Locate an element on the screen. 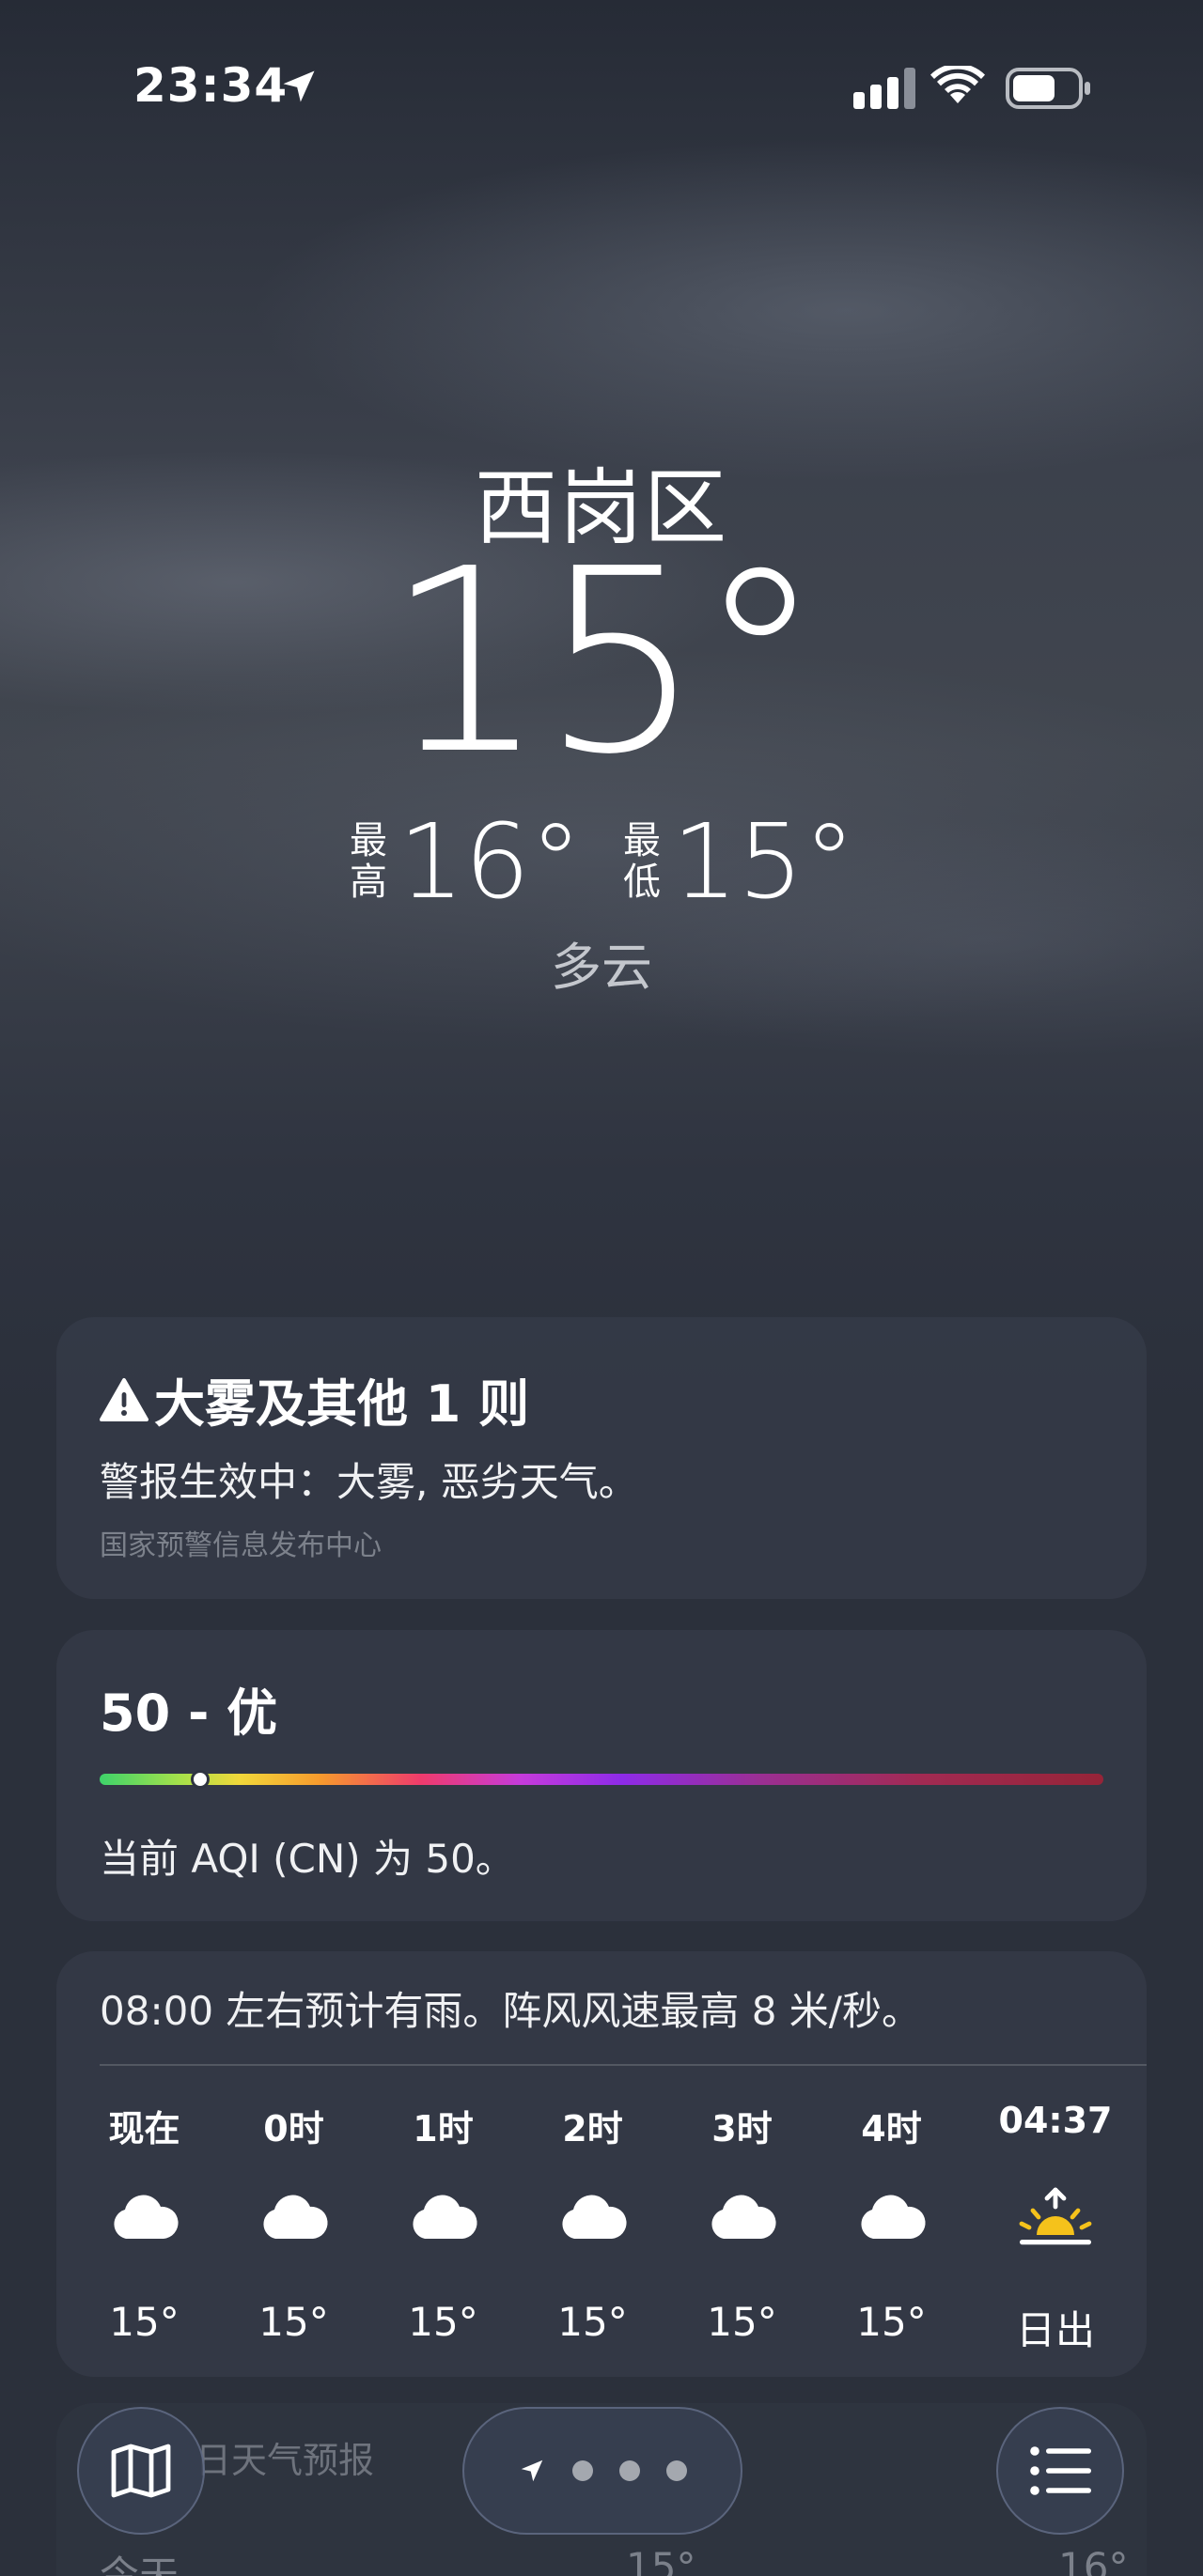 Image resolution: width=1203 pixels, height=2576 pixels. map-button is located at coordinates (141, 2471).